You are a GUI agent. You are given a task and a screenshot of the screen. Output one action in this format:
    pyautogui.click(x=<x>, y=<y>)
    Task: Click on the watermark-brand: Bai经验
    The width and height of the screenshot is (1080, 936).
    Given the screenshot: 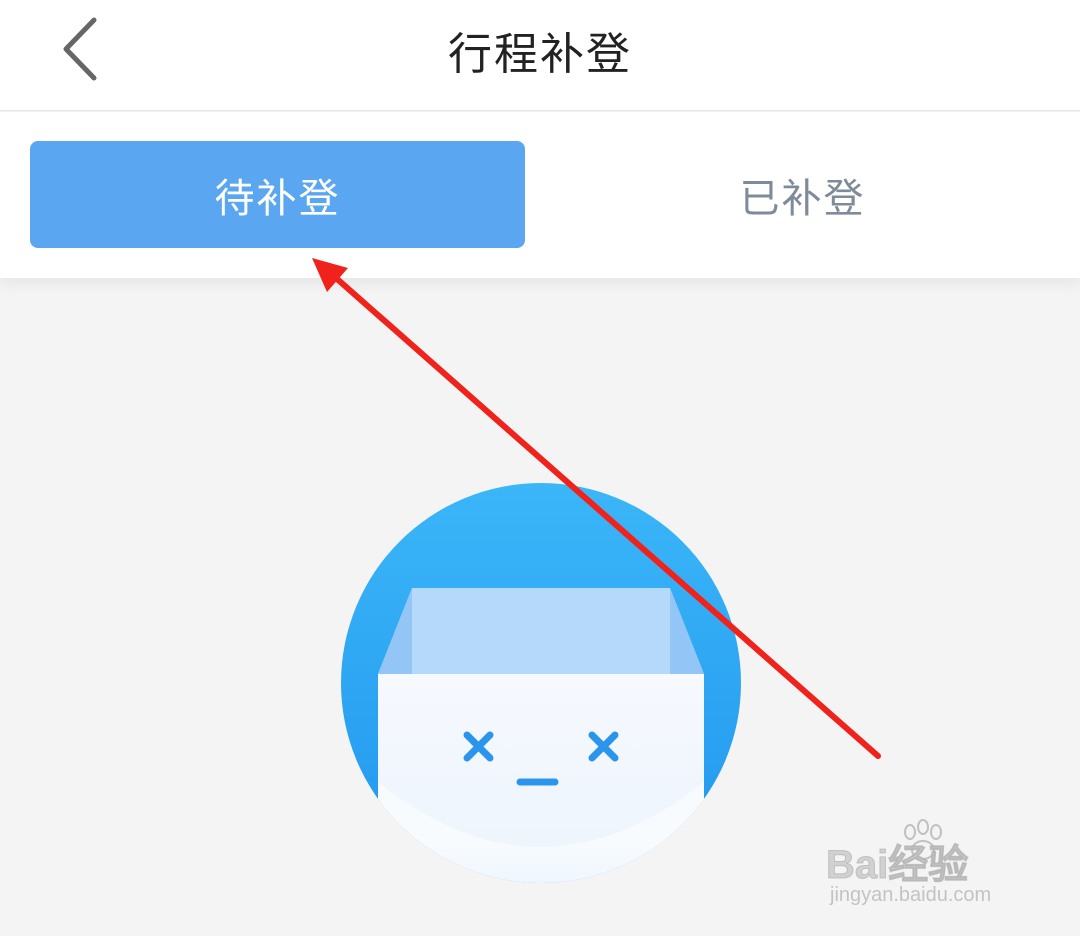 What is the action you would take?
    pyautogui.click(x=897, y=865)
    